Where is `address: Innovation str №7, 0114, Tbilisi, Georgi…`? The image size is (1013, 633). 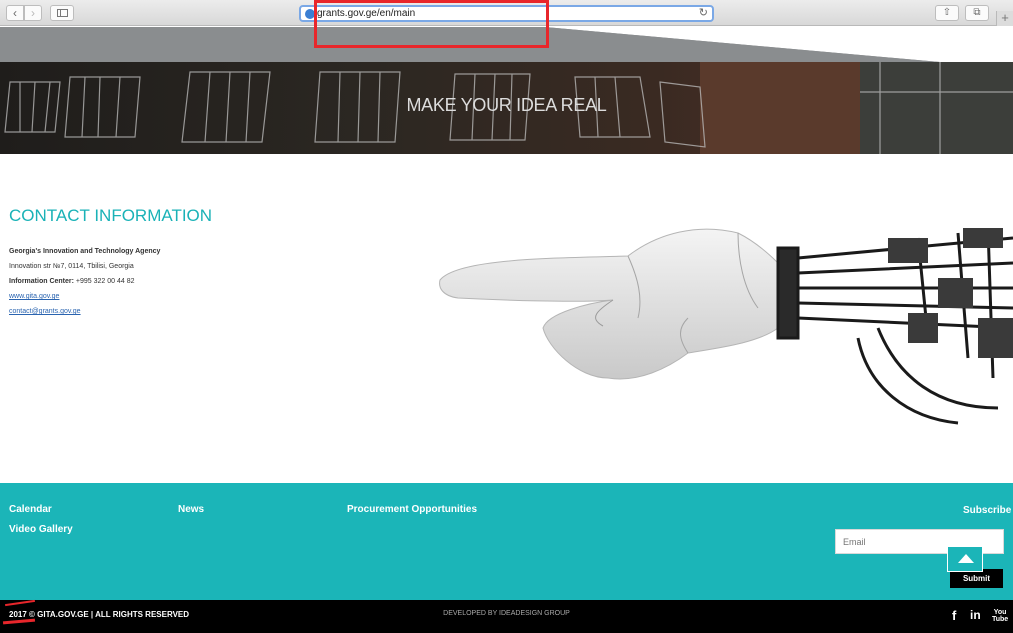 address: Innovation str №7, 0114, Tbilisi, Georgi… is located at coordinates (71, 266).